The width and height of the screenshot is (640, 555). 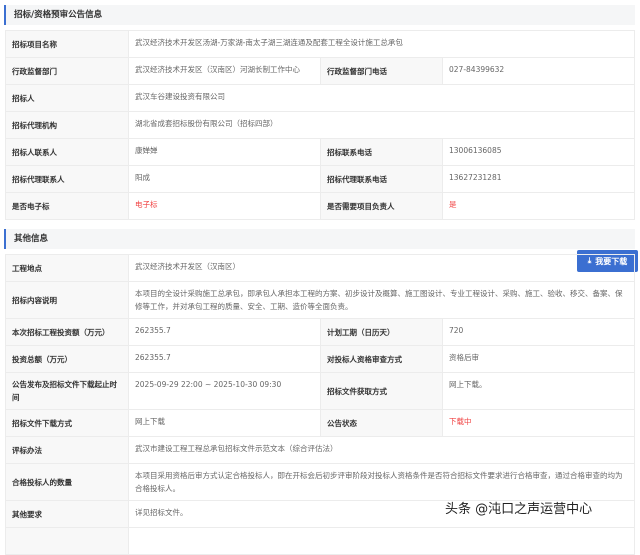 I want to click on table-row: 本次招标工程投资额（万元） 262355.7 计划工期（日历天） 720, so click(x=320, y=332).